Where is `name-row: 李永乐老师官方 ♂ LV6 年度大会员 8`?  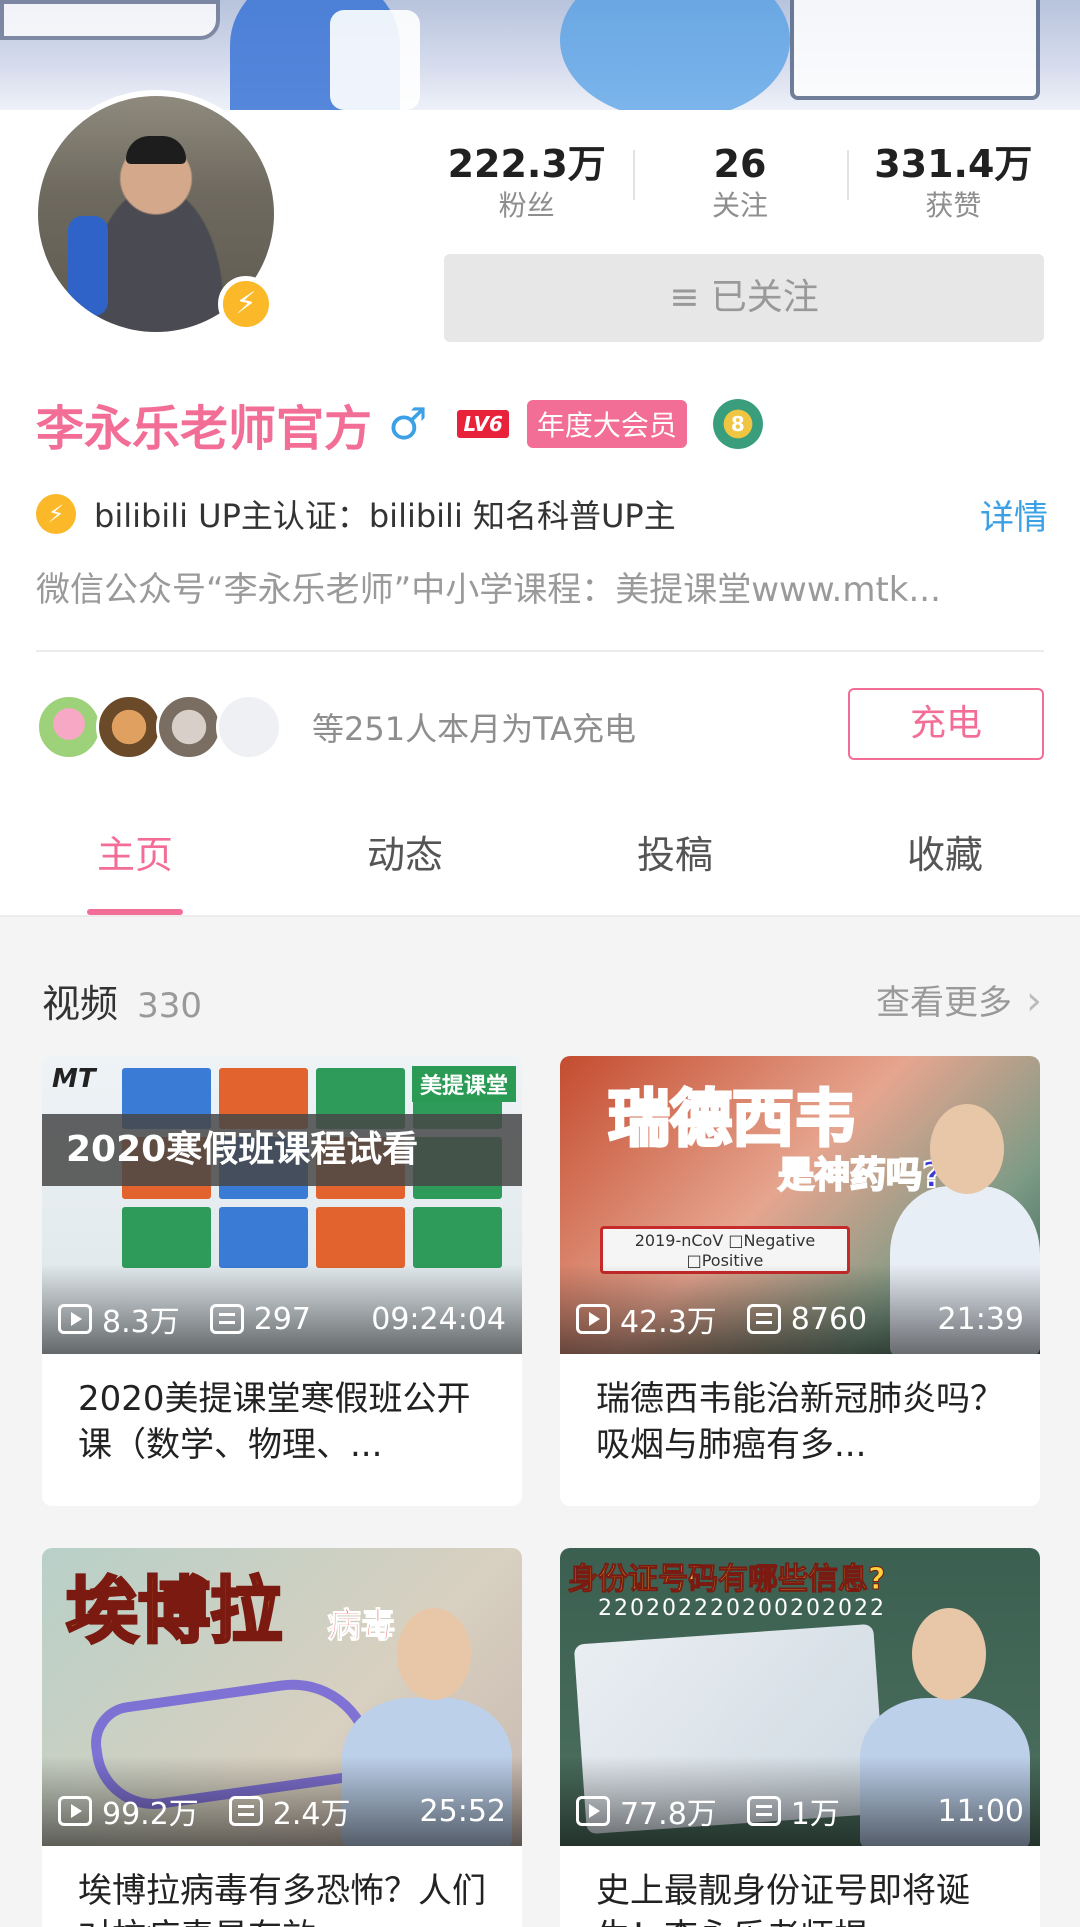
name-row: 李永乐老师官方 ♂ LV6 年度大会员 8 is located at coordinates (399, 424).